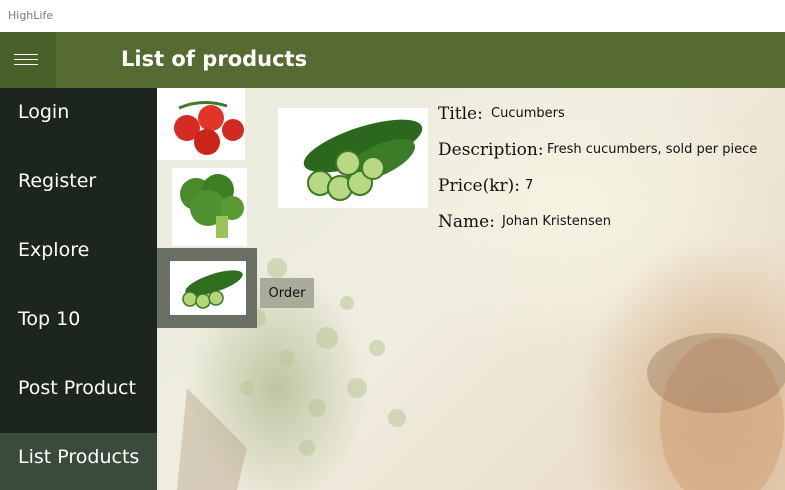  Describe the element at coordinates (78, 461) in the screenshot. I see `sidebar-item-list-products: List Products` at that location.